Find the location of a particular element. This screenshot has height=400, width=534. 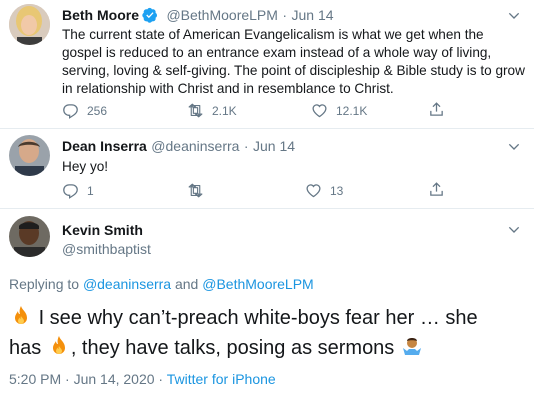

retweet-count: 2.1K is located at coordinates (224, 110).